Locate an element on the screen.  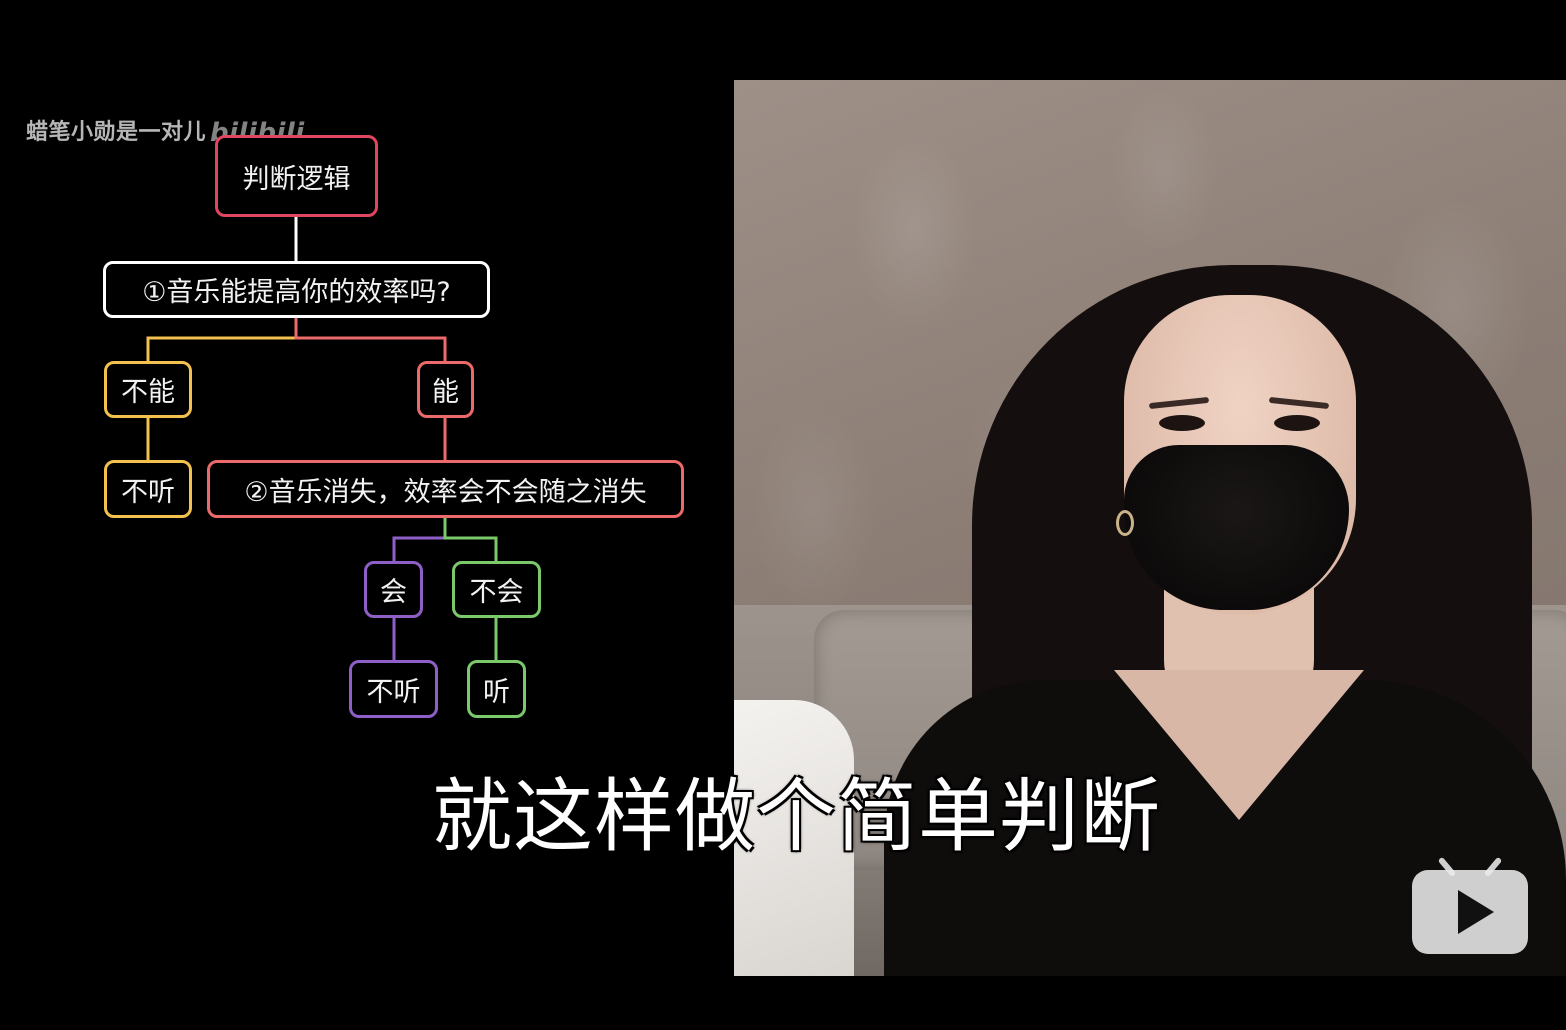
flow-node-can: 能 is located at coordinates (445, 389).